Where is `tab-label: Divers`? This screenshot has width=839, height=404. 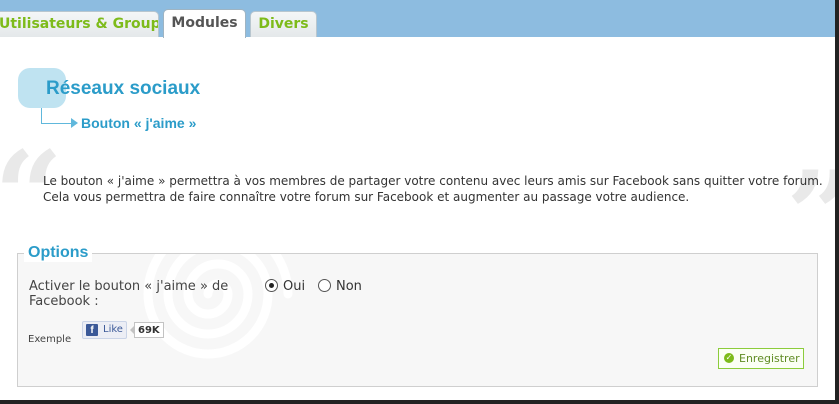
tab-label: Divers is located at coordinates (283, 24).